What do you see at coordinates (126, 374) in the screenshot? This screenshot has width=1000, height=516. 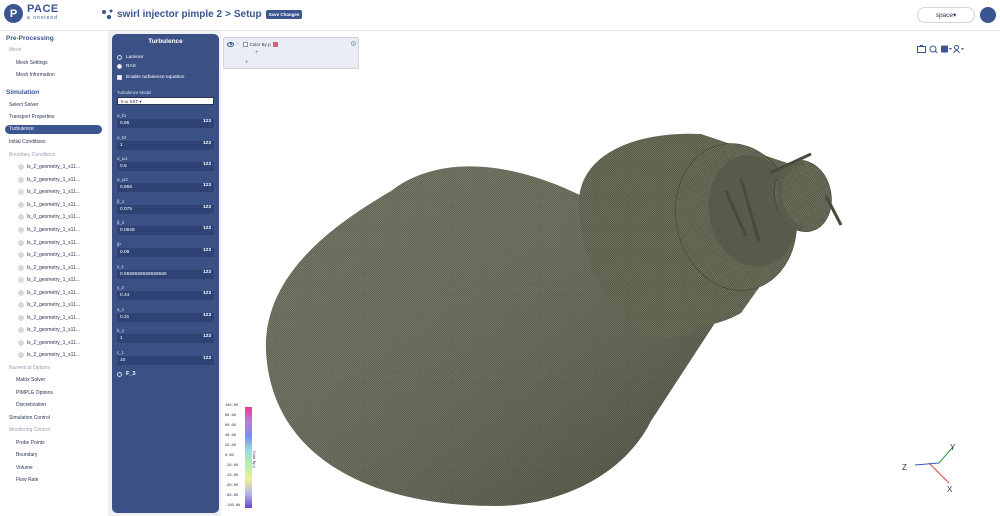 I see `f3-option: F_3` at bounding box center [126, 374].